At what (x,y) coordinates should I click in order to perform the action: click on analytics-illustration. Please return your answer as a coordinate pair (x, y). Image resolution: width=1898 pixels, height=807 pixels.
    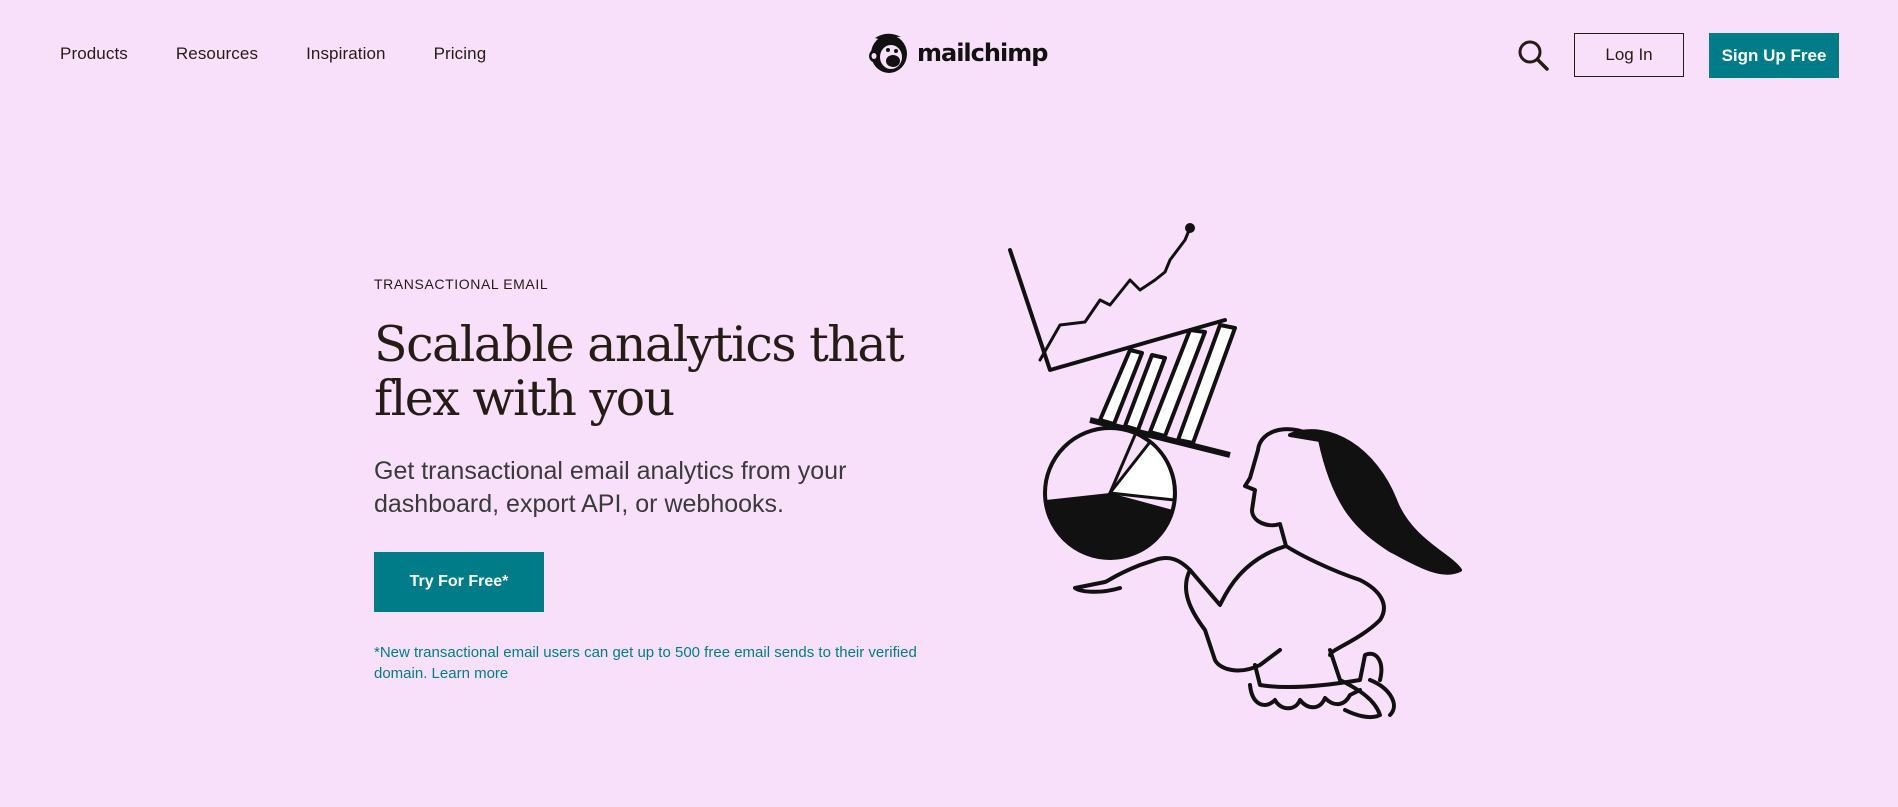
    Looking at the image, I should click on (1235, 471).